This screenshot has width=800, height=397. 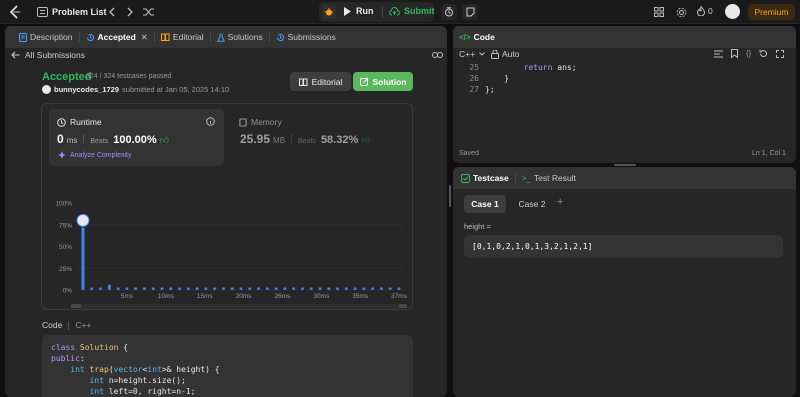 I want to click on tab-accepted: Accepted ✕, so click(x=117, y=37).